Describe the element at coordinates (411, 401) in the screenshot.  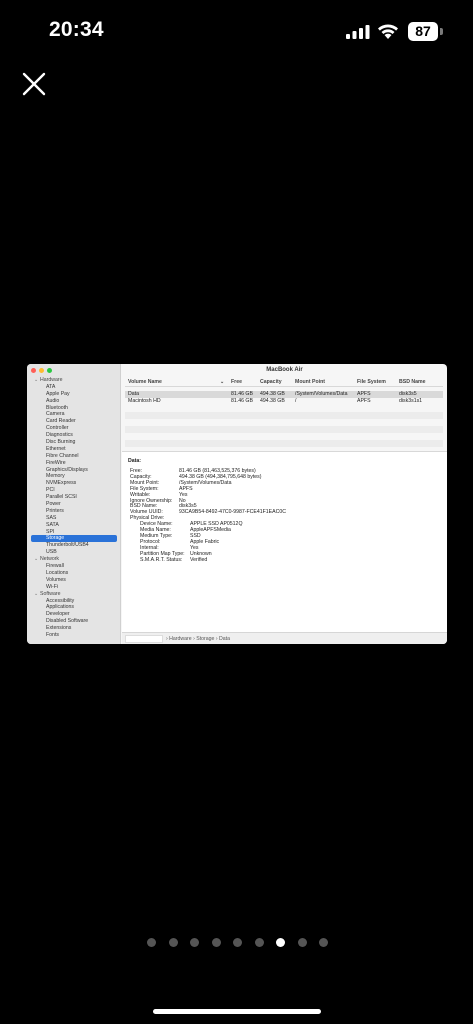
I see `cell-bsd-name: disk3s1s1` at that location.